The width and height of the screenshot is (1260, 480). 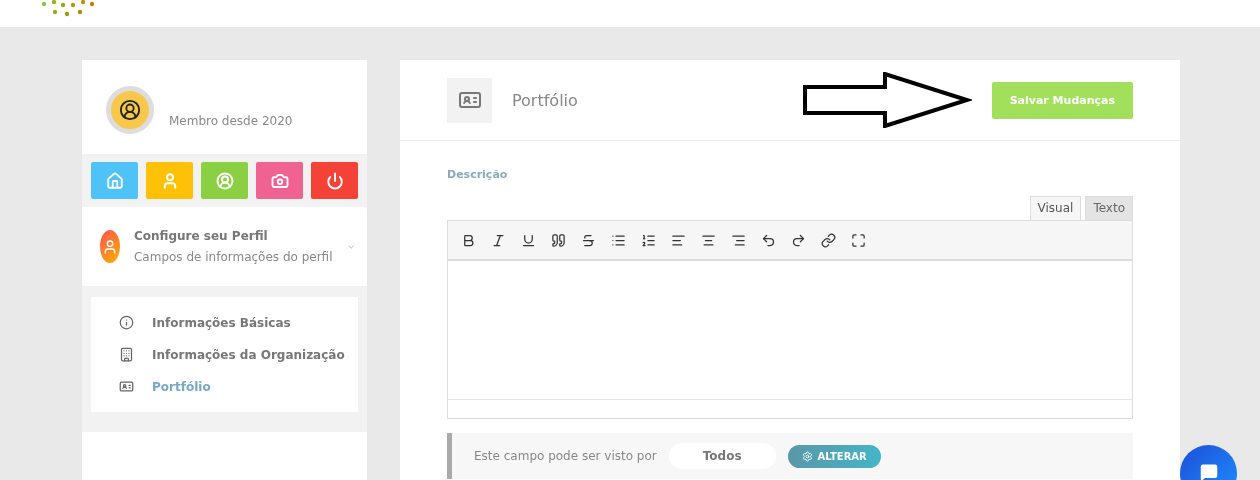 What do you see at coordinates (528, 240) in the screenshot?
I see `underline-icon` at bounding box center [528, 240].